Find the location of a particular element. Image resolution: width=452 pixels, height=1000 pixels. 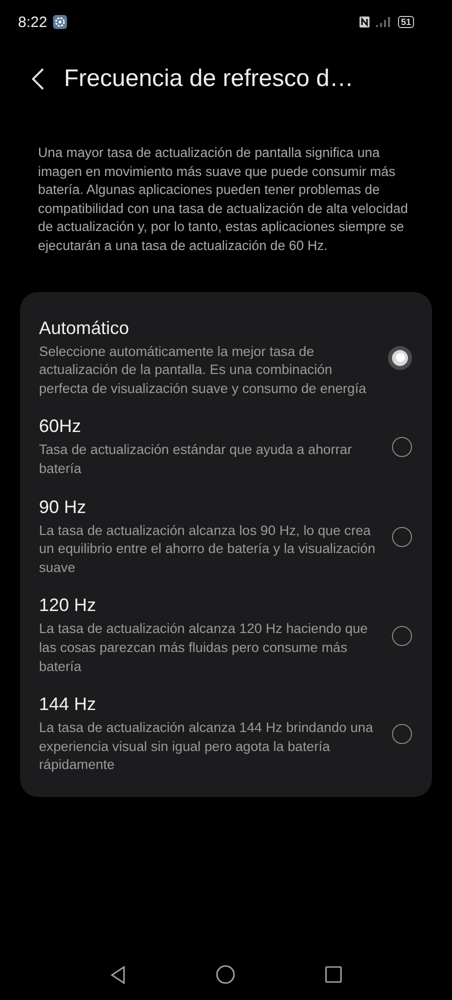

refresh-rate-option: 120 Hz La tasa de actualización alcanza 120 Hz haciendo que las cosas parezcan más fluidas pero consume más batería is located at coordinates (226, 636).